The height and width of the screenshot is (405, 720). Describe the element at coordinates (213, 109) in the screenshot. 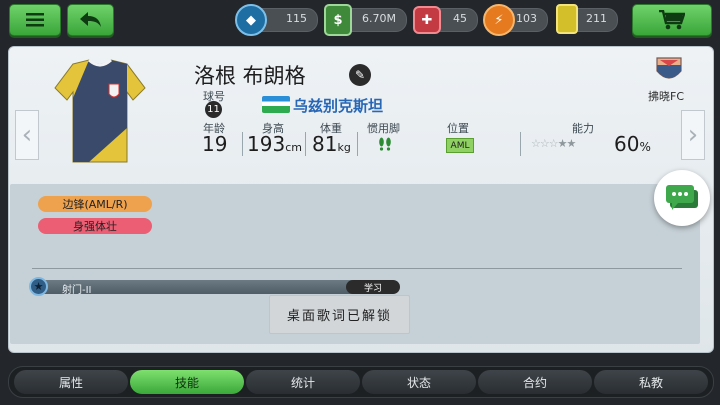

I see `jersey-number: 11` at that location.